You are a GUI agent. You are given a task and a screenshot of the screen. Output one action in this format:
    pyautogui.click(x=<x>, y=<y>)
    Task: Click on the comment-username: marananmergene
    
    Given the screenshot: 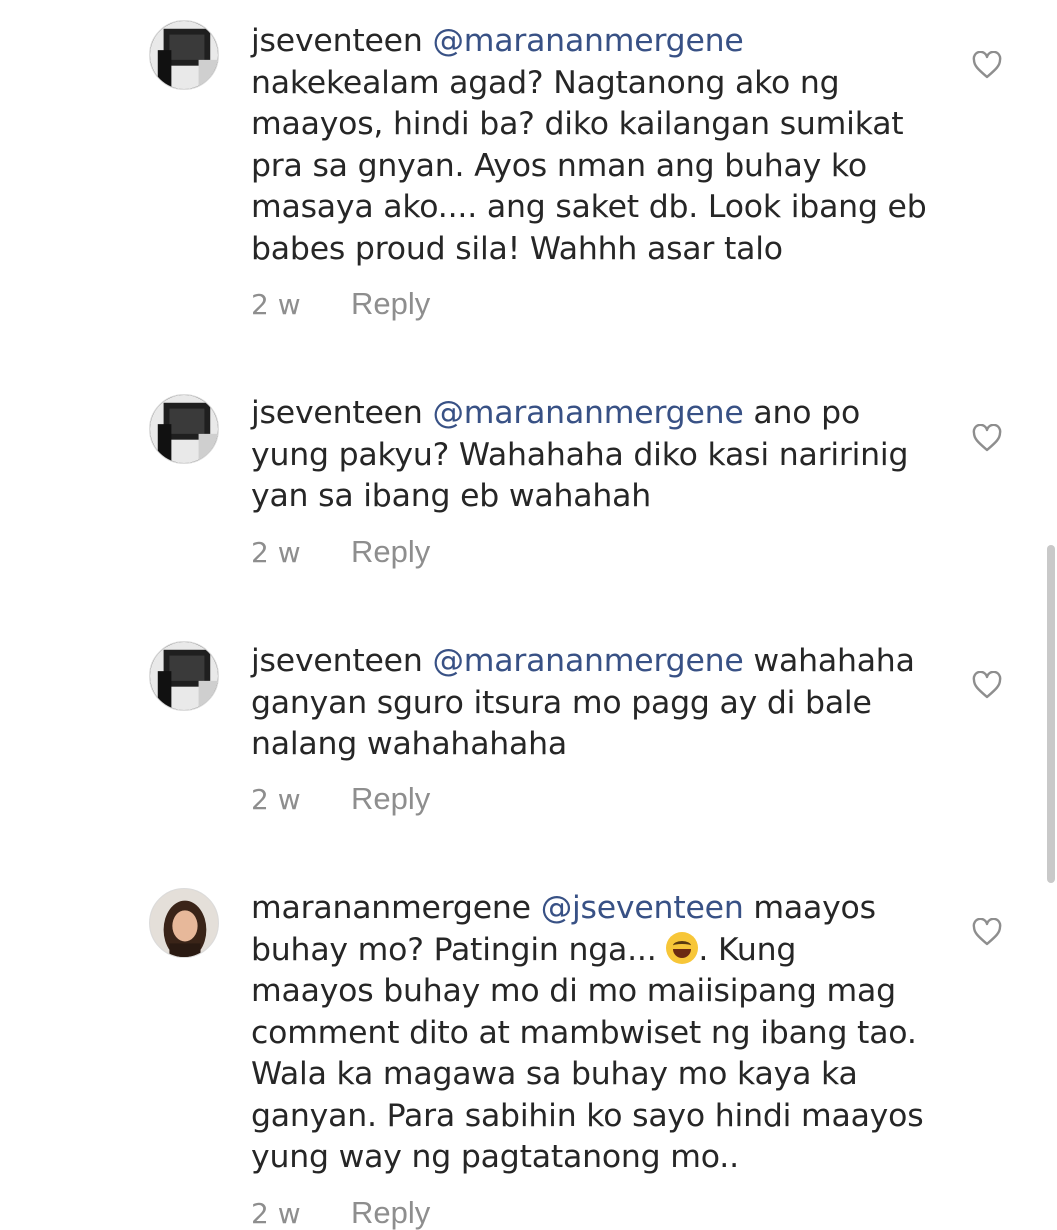 What is the action you would take?
    pyautogui.click(x=391, y=908)
    